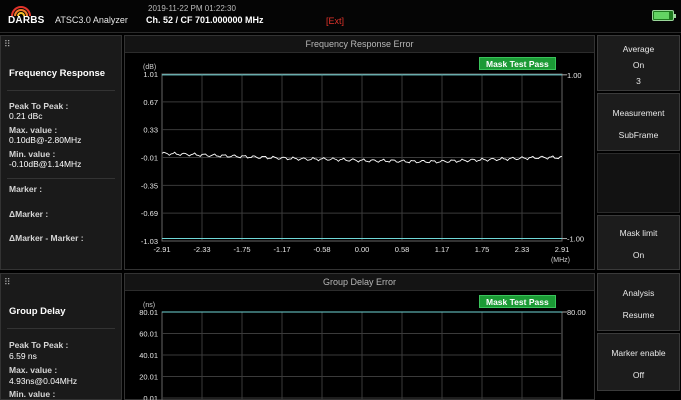 This screenshot has height=400, width=681. What do you see at coordinates (23, 356) in the screenshot?
I see `peak-to-peak-value: 6.59 ns` at bounding box center [23, 356].